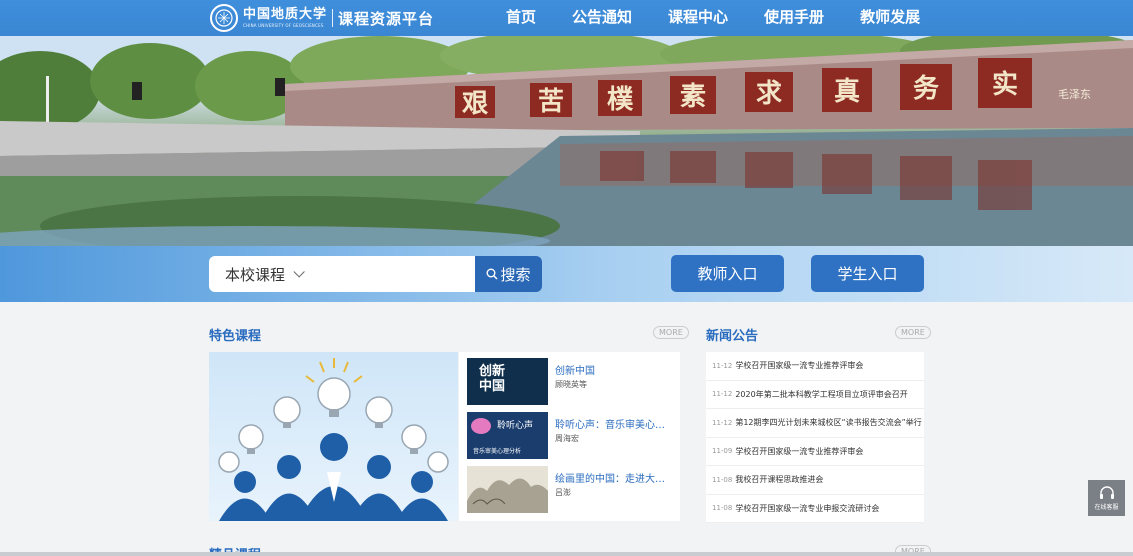  What do you see at coordinates (1106, 492) in the screenshot?
I see `headset-icon` at bounding box center [1106, 492].